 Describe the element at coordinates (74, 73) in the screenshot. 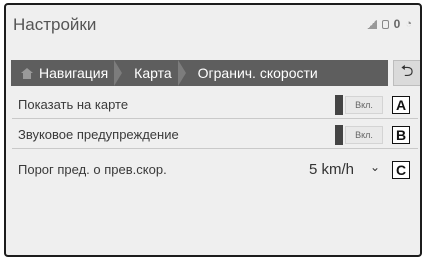

I see `breadcrumb-label: Навигация` at that location.